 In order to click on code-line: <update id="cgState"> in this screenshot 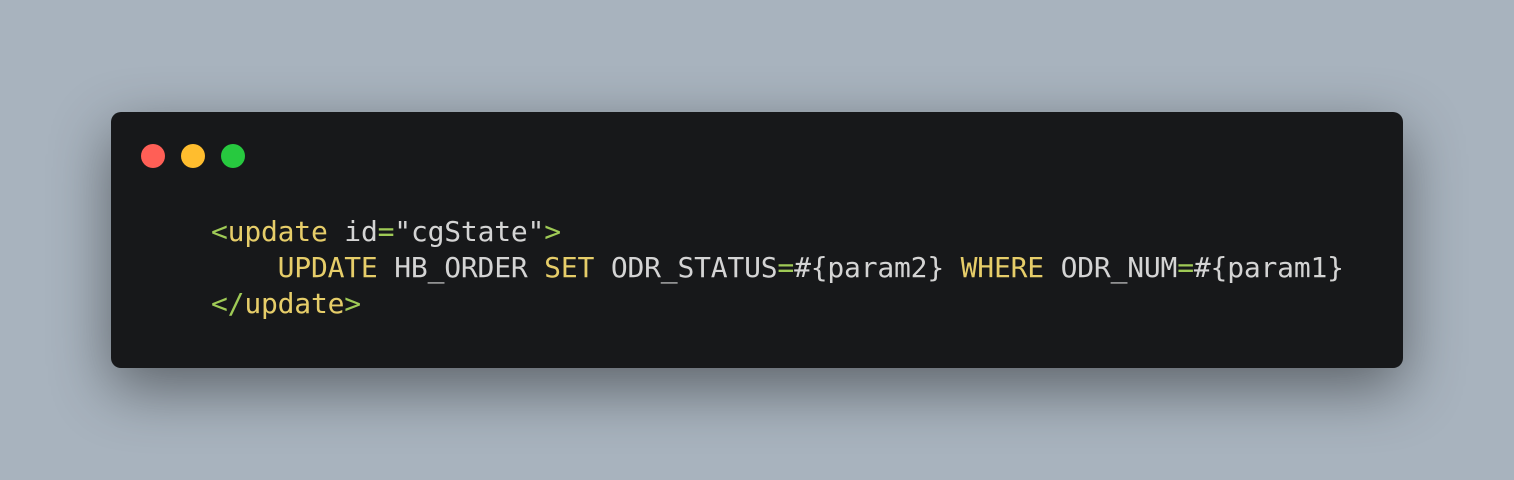, I will do `click(777, 232)`.